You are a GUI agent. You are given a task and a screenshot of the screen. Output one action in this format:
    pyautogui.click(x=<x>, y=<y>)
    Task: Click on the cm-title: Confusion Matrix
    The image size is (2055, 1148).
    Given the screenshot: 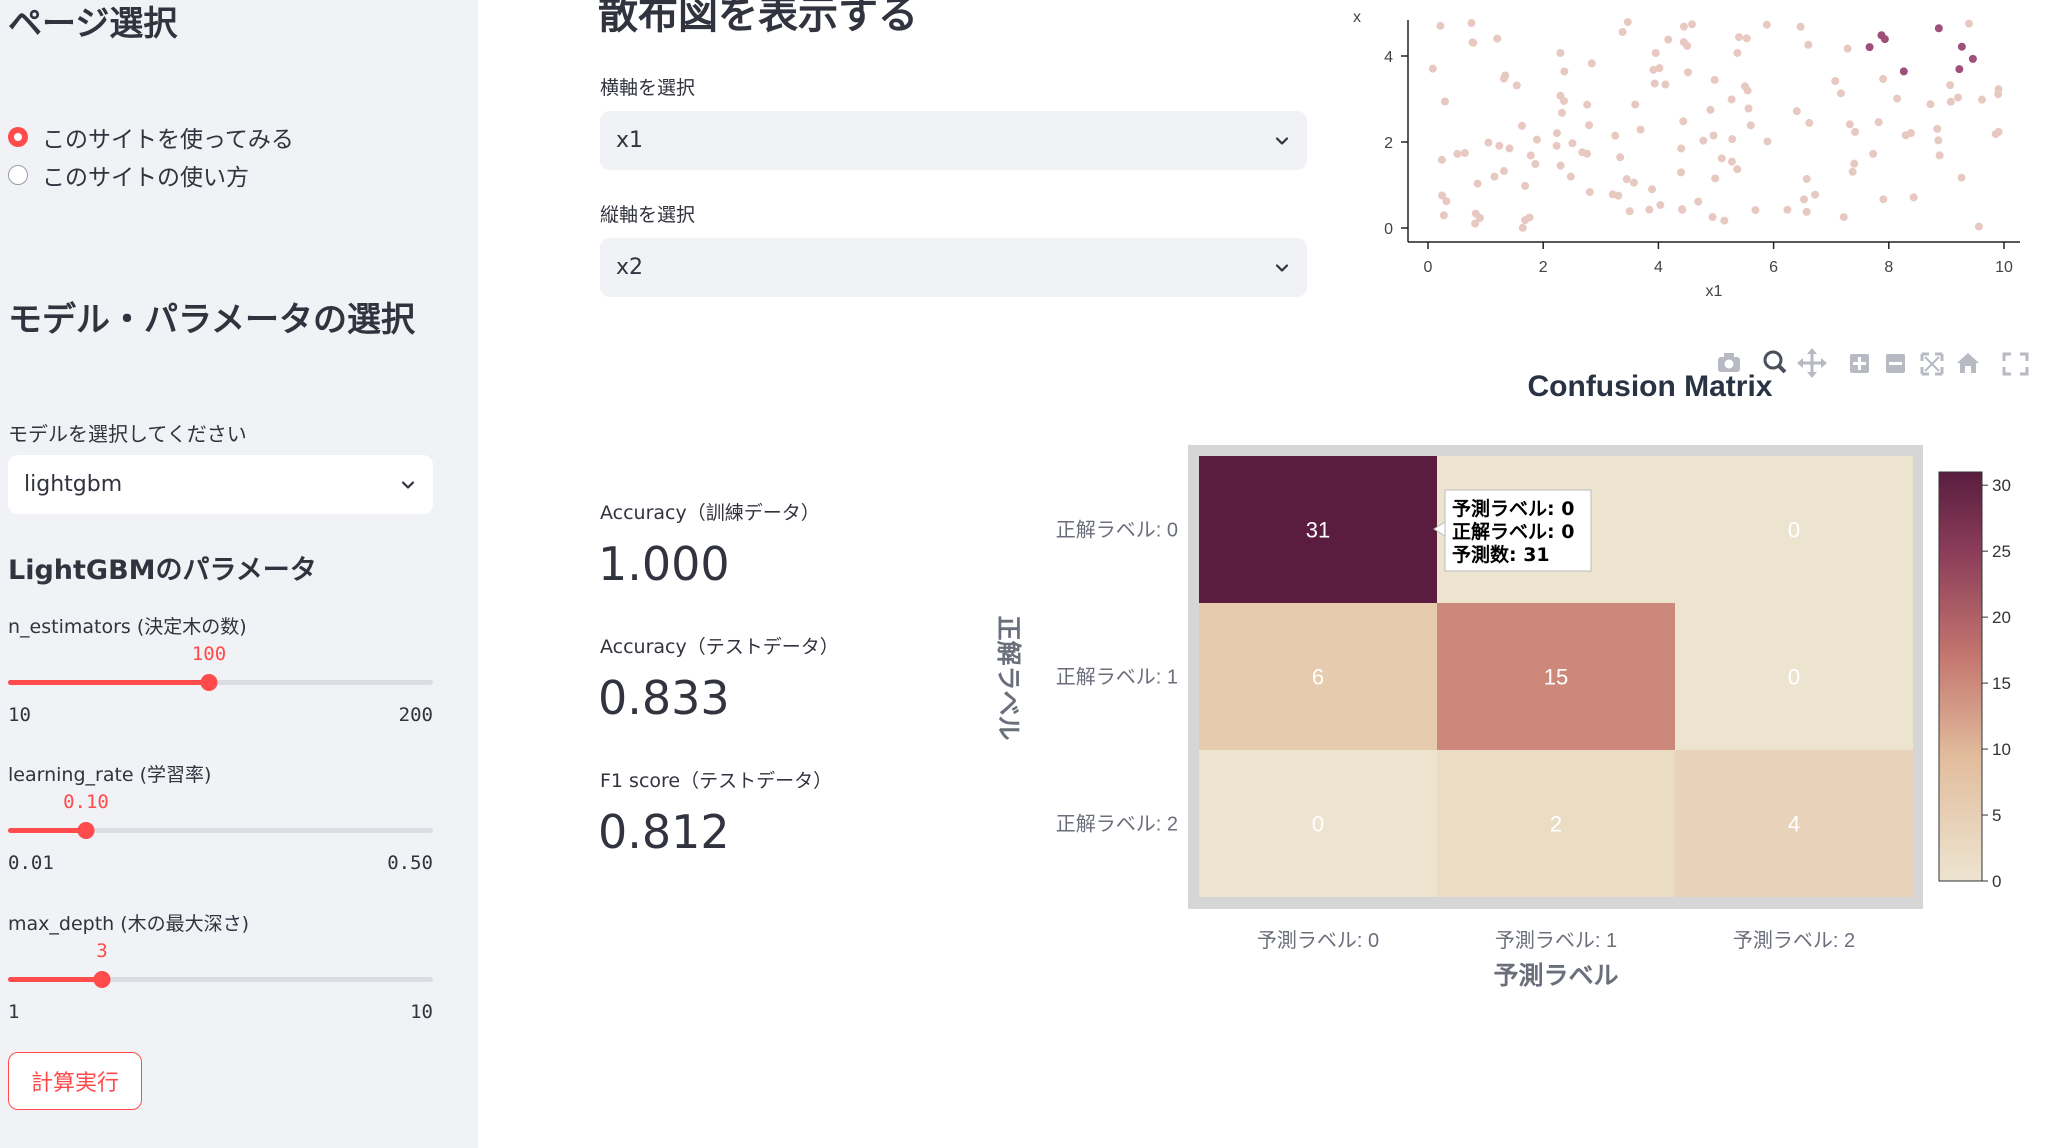 What is the action you would take?
    pyautogui.click(x=1650, y=386)
    